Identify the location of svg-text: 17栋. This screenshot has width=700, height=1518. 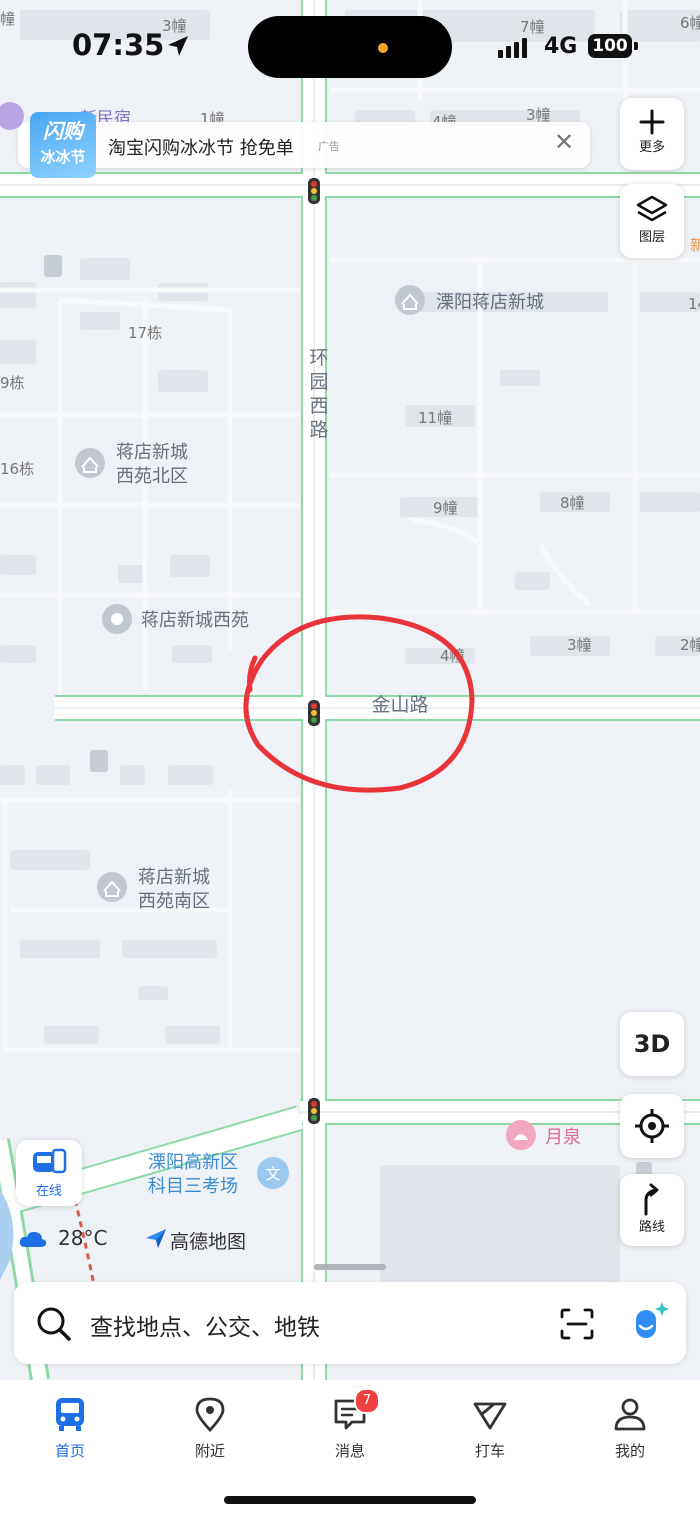
(145, 333).